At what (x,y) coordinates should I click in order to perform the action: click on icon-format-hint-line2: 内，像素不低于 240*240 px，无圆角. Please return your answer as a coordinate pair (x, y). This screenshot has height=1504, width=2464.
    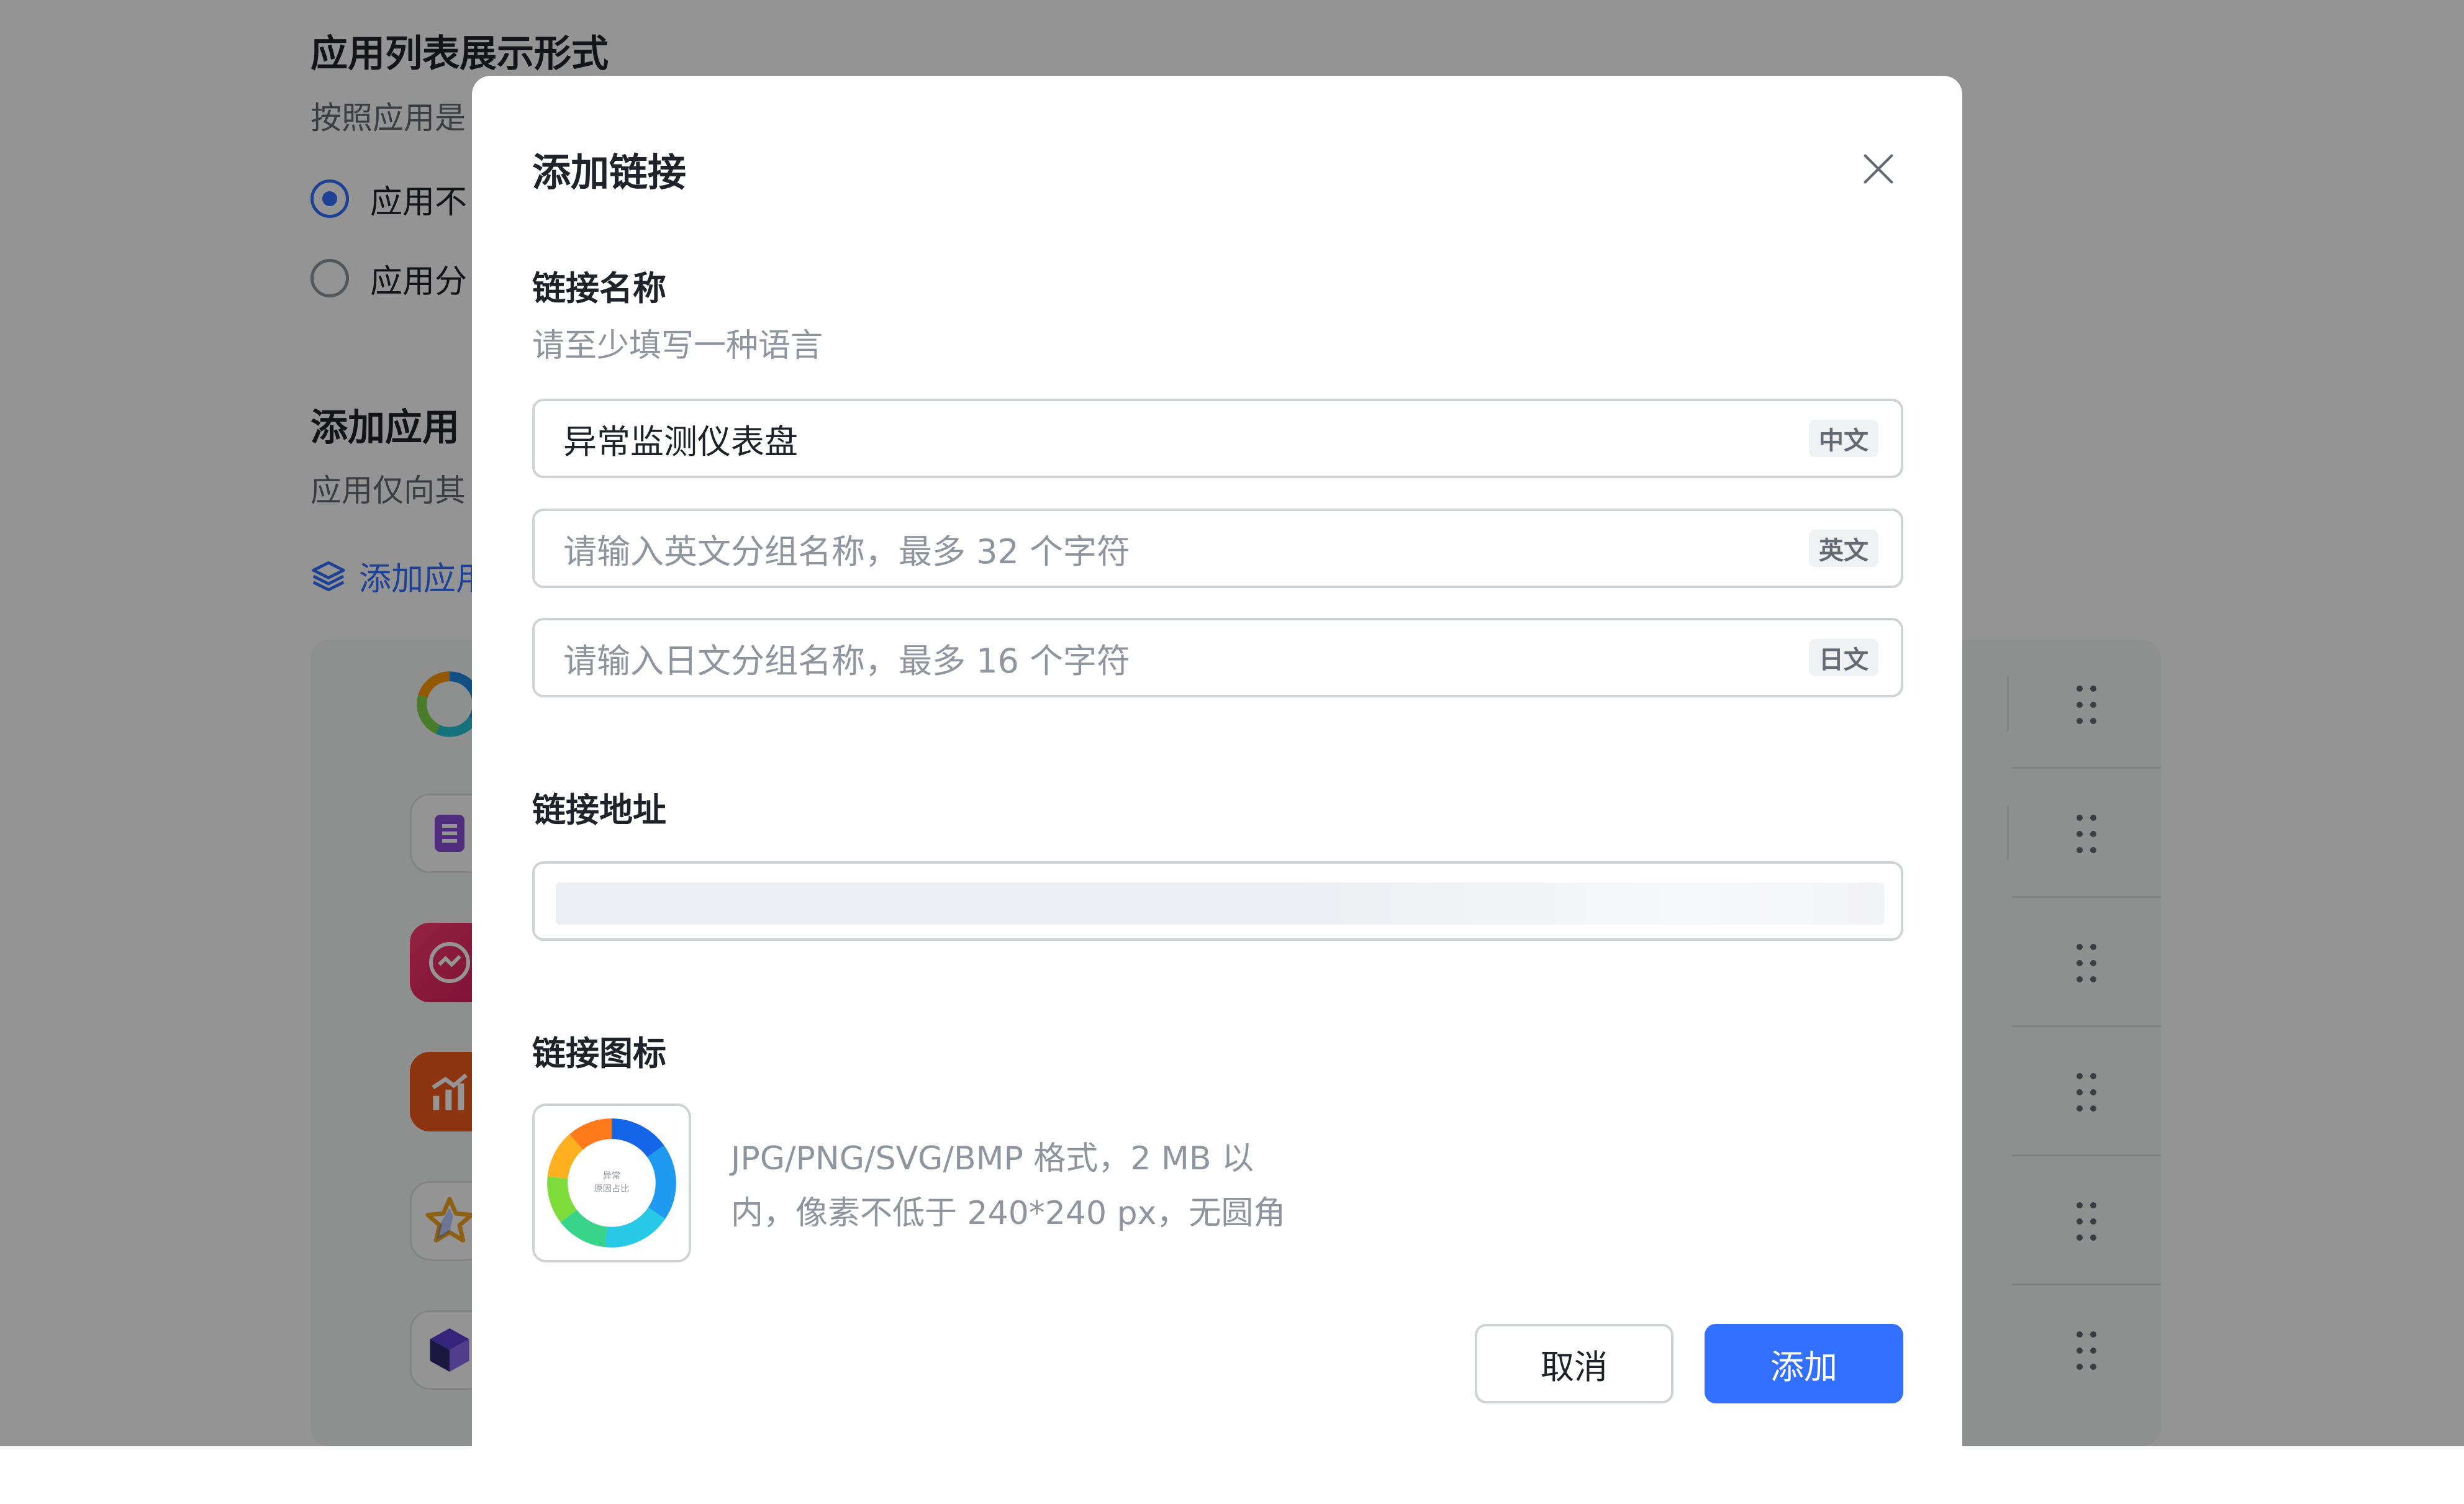
    Looking at the image, I should click on (1009, 1213).